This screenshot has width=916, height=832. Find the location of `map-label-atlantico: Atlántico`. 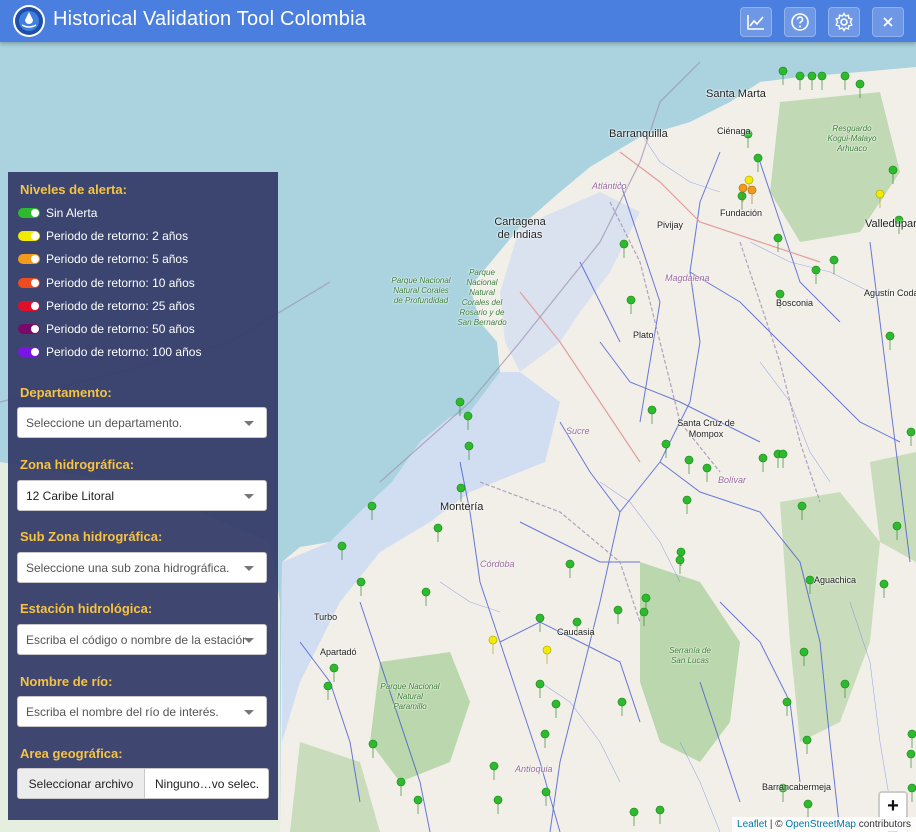

map-label-atlantico: Atlántico is located at coordinates (609, 186).